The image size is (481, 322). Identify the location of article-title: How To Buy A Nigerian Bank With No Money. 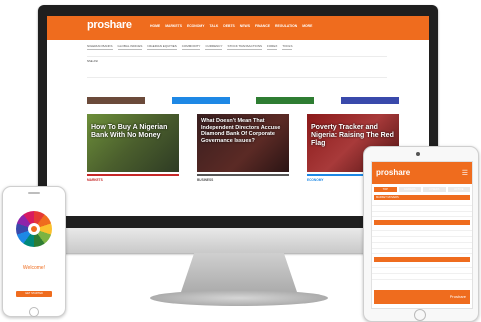
(129, 131).